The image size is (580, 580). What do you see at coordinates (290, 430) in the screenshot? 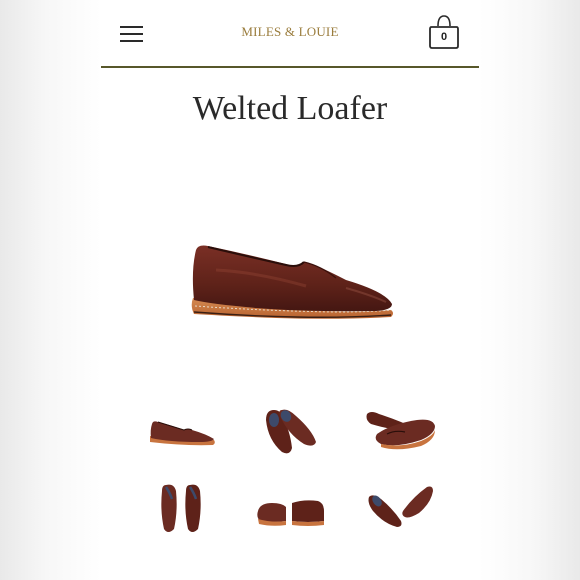
I see `thumbnail-top-pair-view` at bounding box center [290, 430].